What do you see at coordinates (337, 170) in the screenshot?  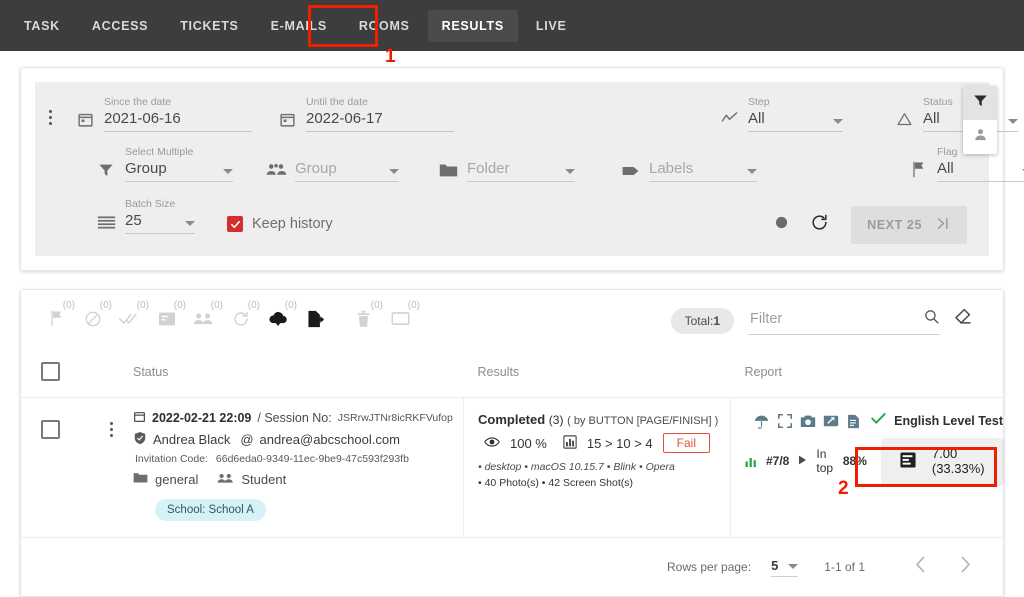 I see `group-placeholder: Group` at bounding box center [337, 170].